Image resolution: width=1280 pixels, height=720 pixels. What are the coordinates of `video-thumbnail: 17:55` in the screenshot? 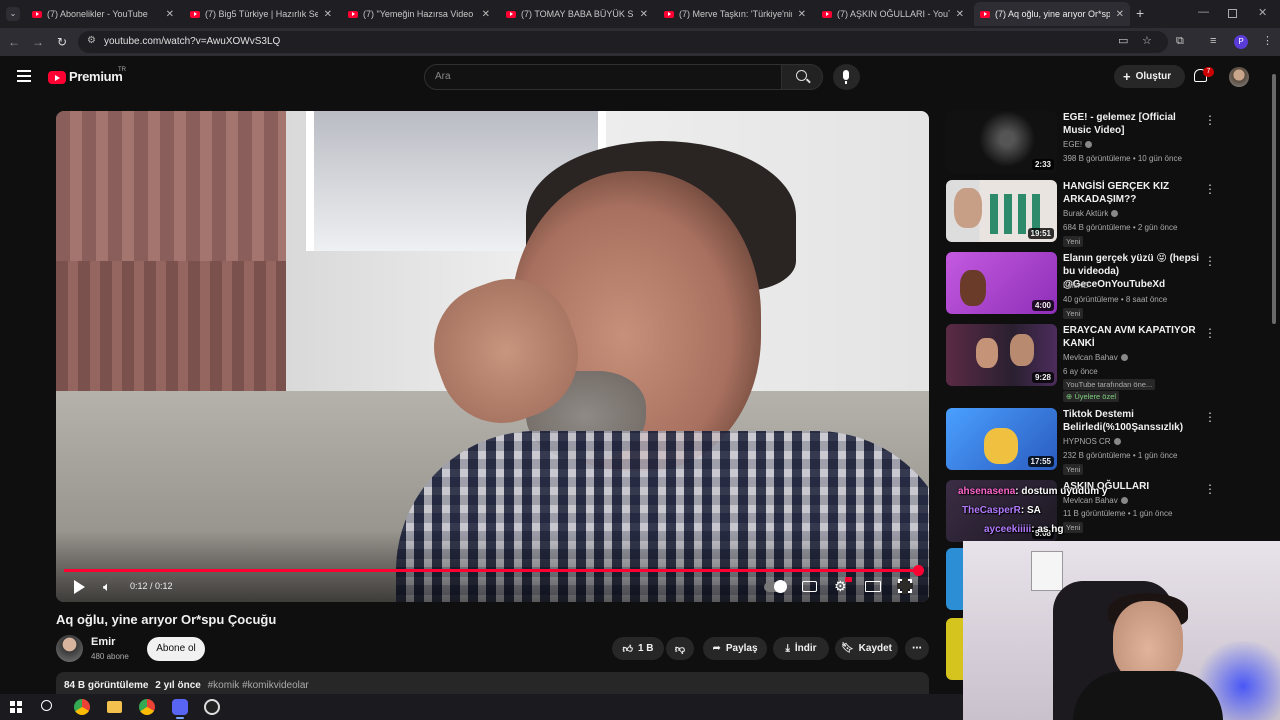 It's located at (1001, 439).